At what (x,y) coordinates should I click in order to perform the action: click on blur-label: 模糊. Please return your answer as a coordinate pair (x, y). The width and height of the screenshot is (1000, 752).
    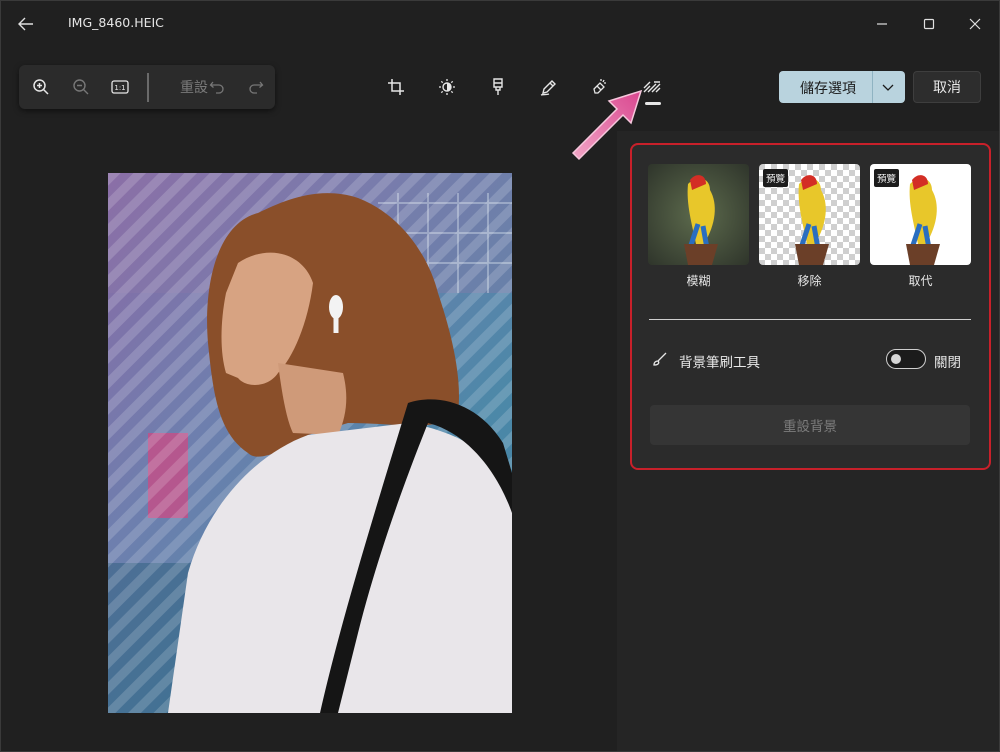
    Looking at the image, I should click on (698, 281).